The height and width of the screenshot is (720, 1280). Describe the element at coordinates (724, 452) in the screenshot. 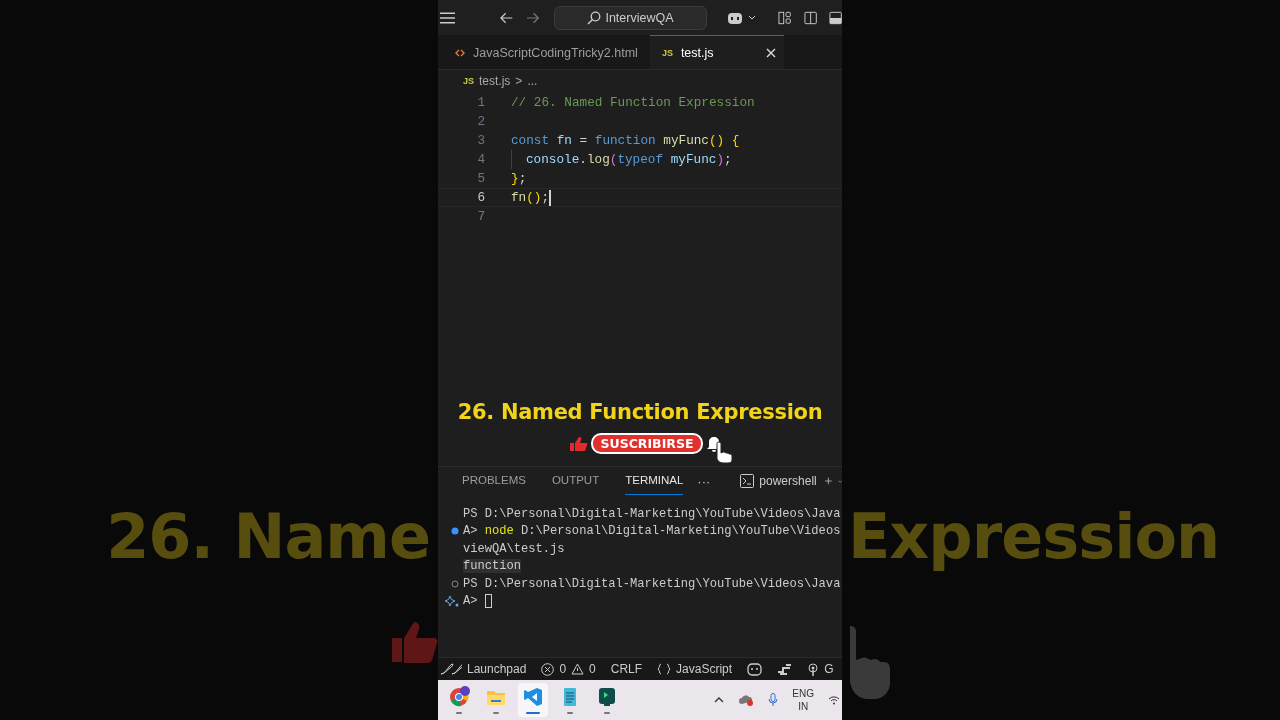

I see `hand-cursor-icon` at that location.